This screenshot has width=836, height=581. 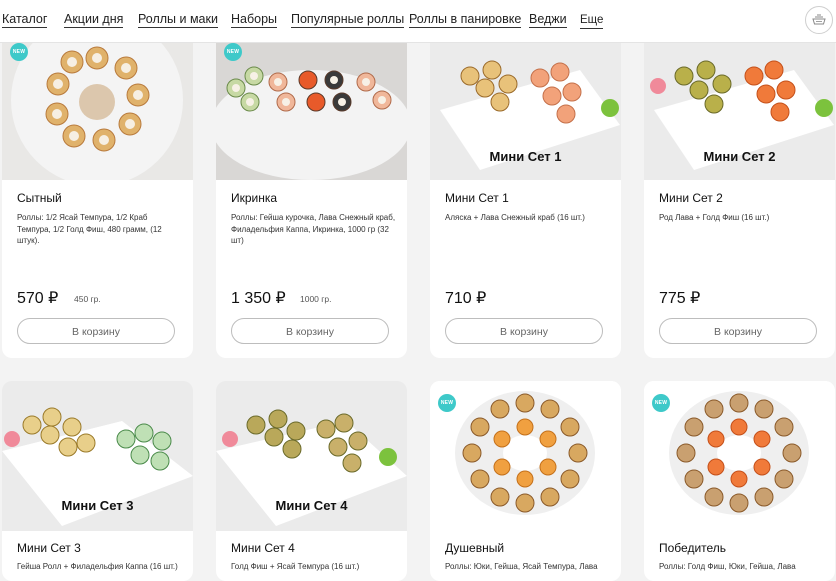 I want to click on sushi-big-plate-image, so click(x=311, y=105).